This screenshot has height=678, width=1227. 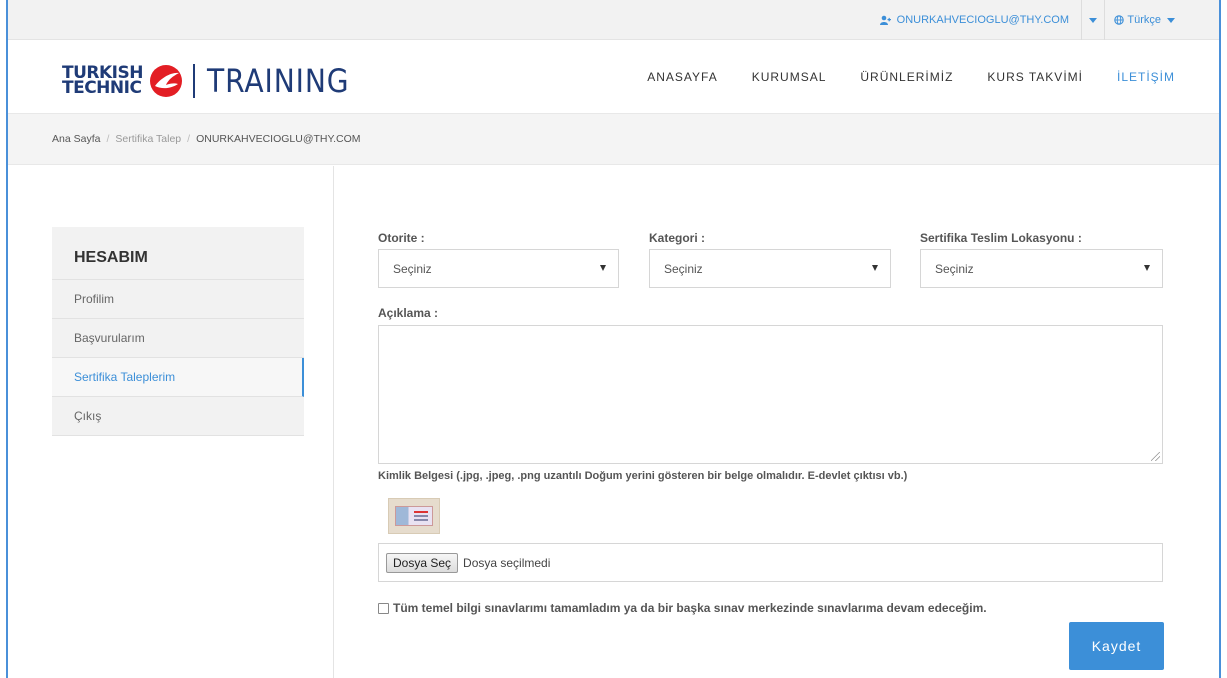 What do you see at coordinates (178, 416) in the screenshot?
I see `sidebar-item-cikis: Çıkış` at bounding box center [178, 416].